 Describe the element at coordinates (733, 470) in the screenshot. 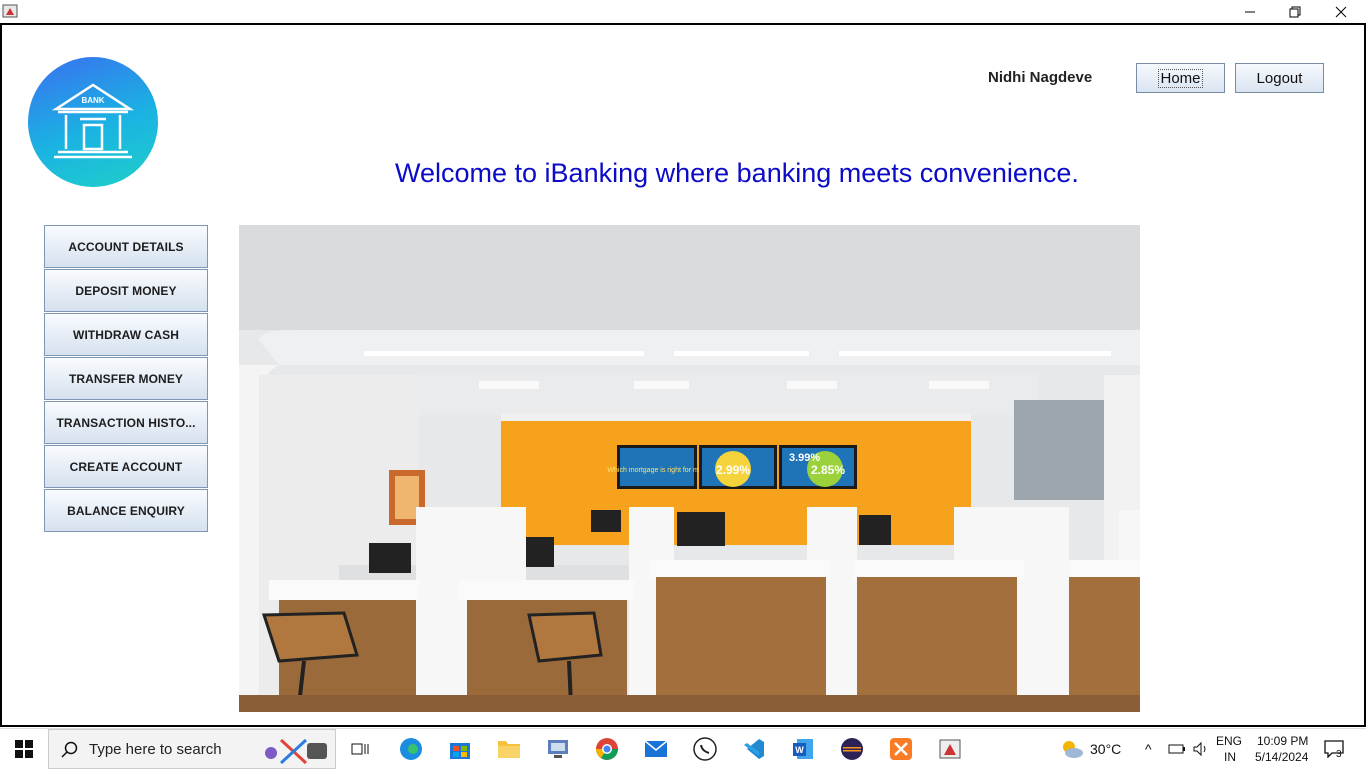

I see `svg-text: 2.99%` at that location.